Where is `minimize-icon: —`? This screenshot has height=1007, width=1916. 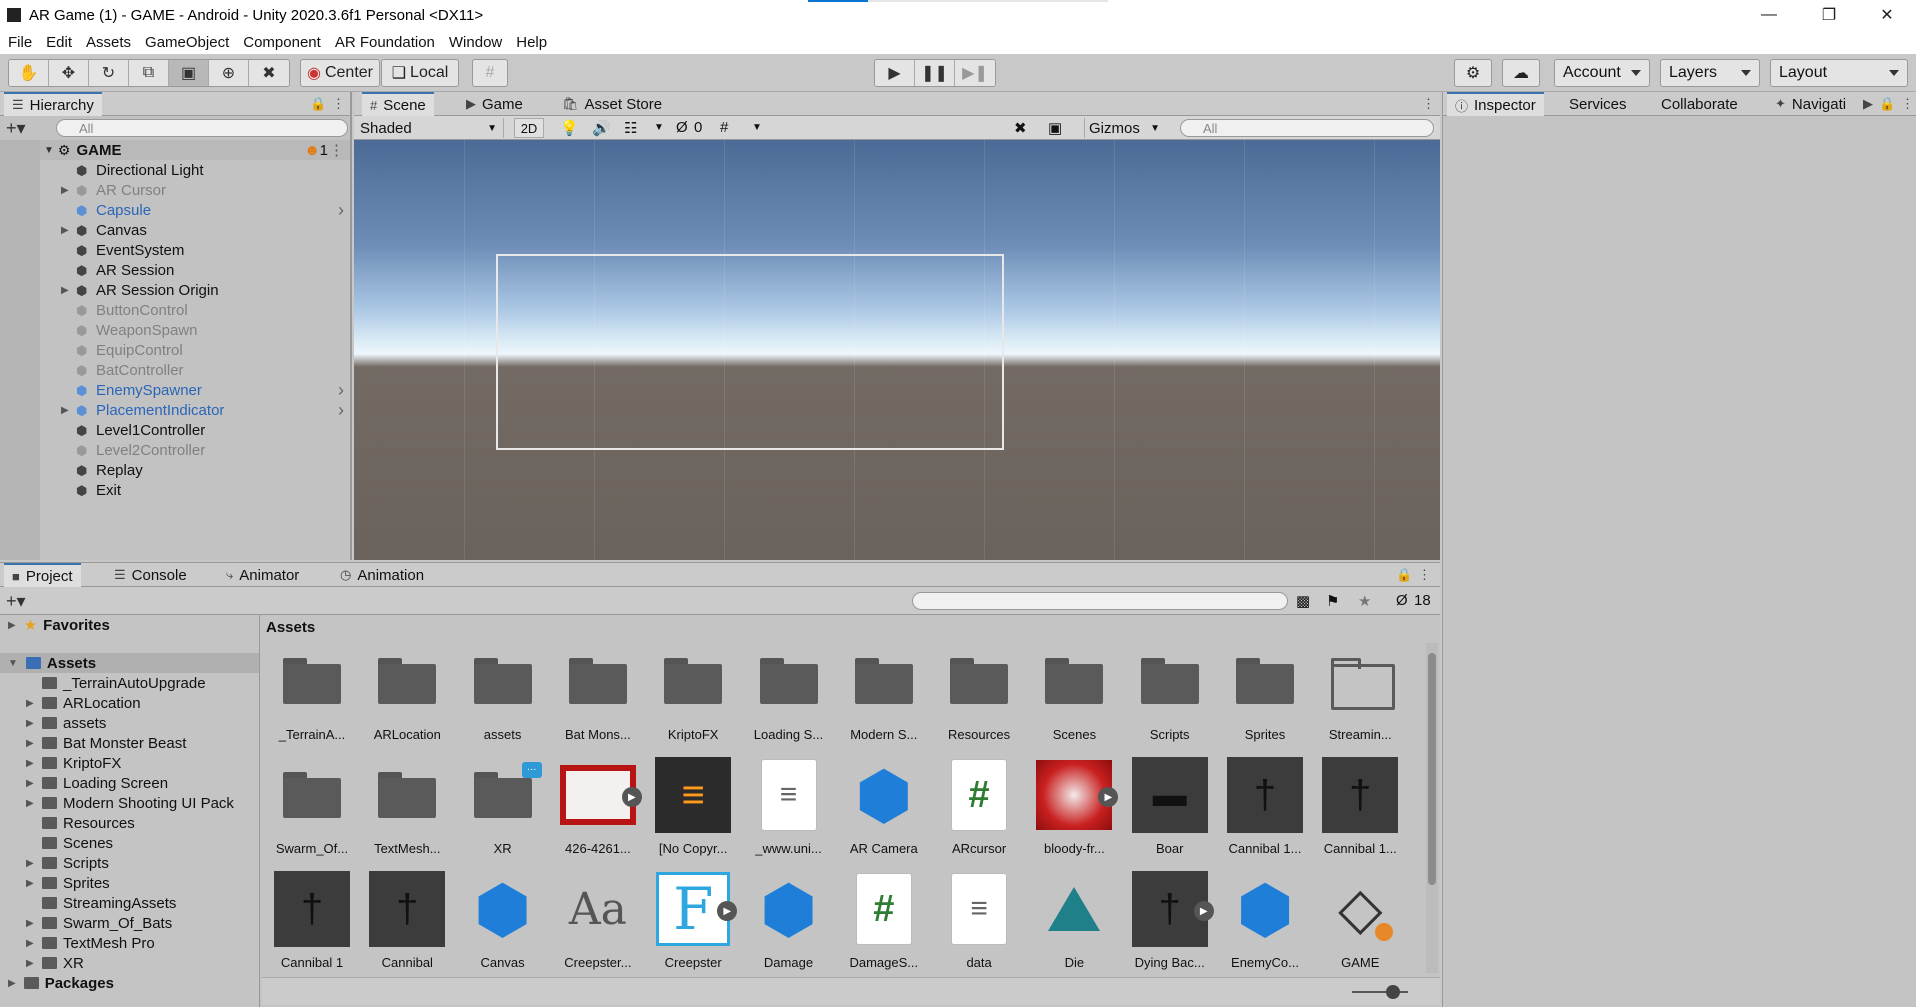 minimize-icon: — is located at coordinates (1769, 15).